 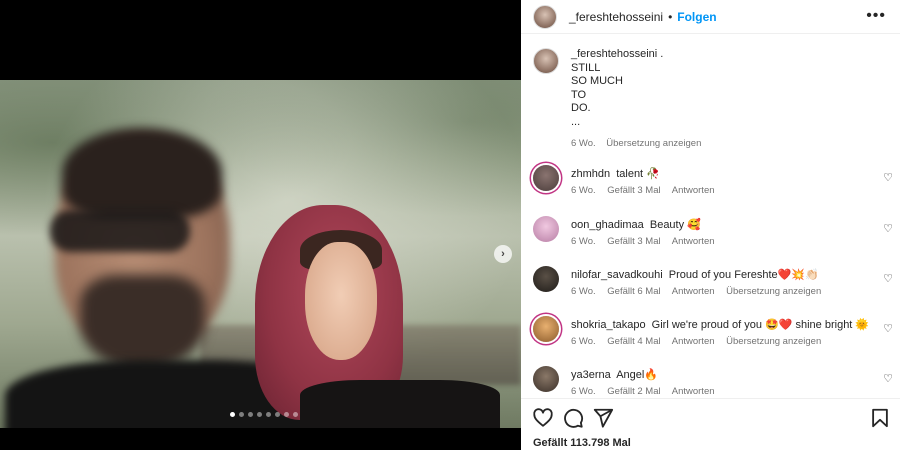 I want to click on man-hair, so click(x=142, y=173).